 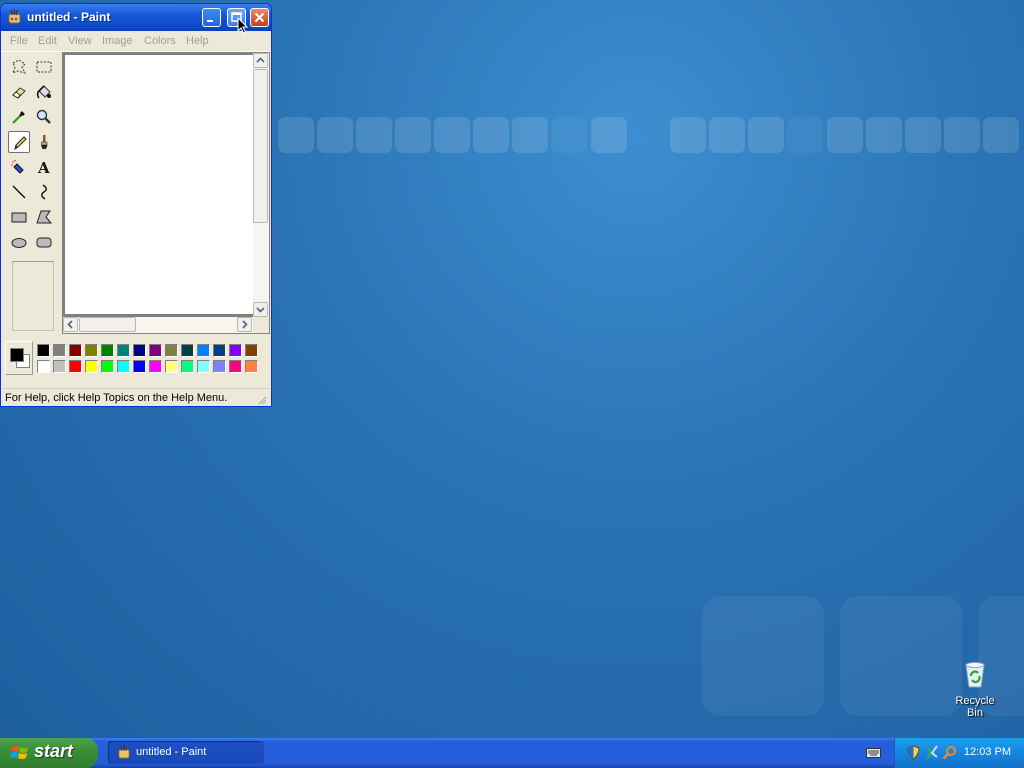 What do you see at coordinates (136, 19) in the screenshot?
I see `title-bar: untitled - Paint` at bounding box center [136, 19].